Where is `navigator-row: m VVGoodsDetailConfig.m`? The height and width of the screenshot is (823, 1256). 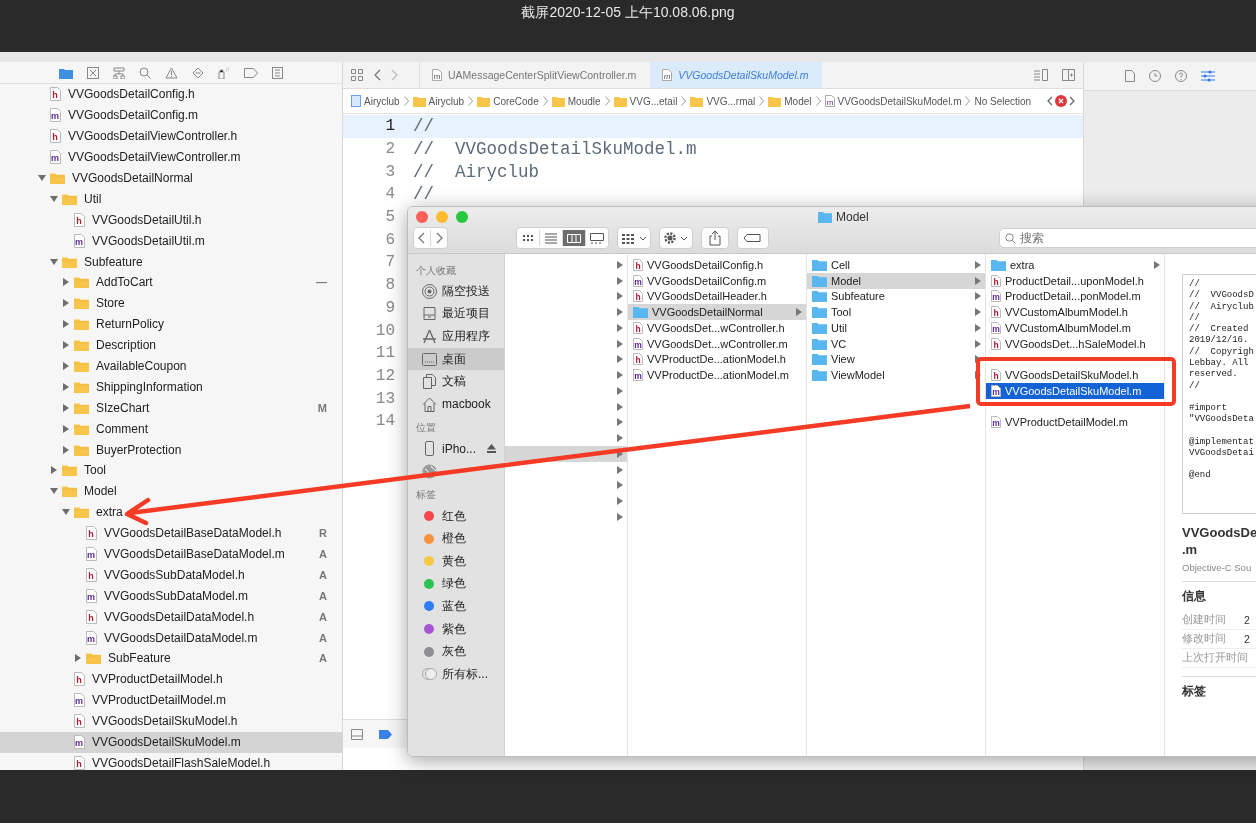
navigator-row: m VVGoodsDetailConfig.m is located at coordinates (171, 115).